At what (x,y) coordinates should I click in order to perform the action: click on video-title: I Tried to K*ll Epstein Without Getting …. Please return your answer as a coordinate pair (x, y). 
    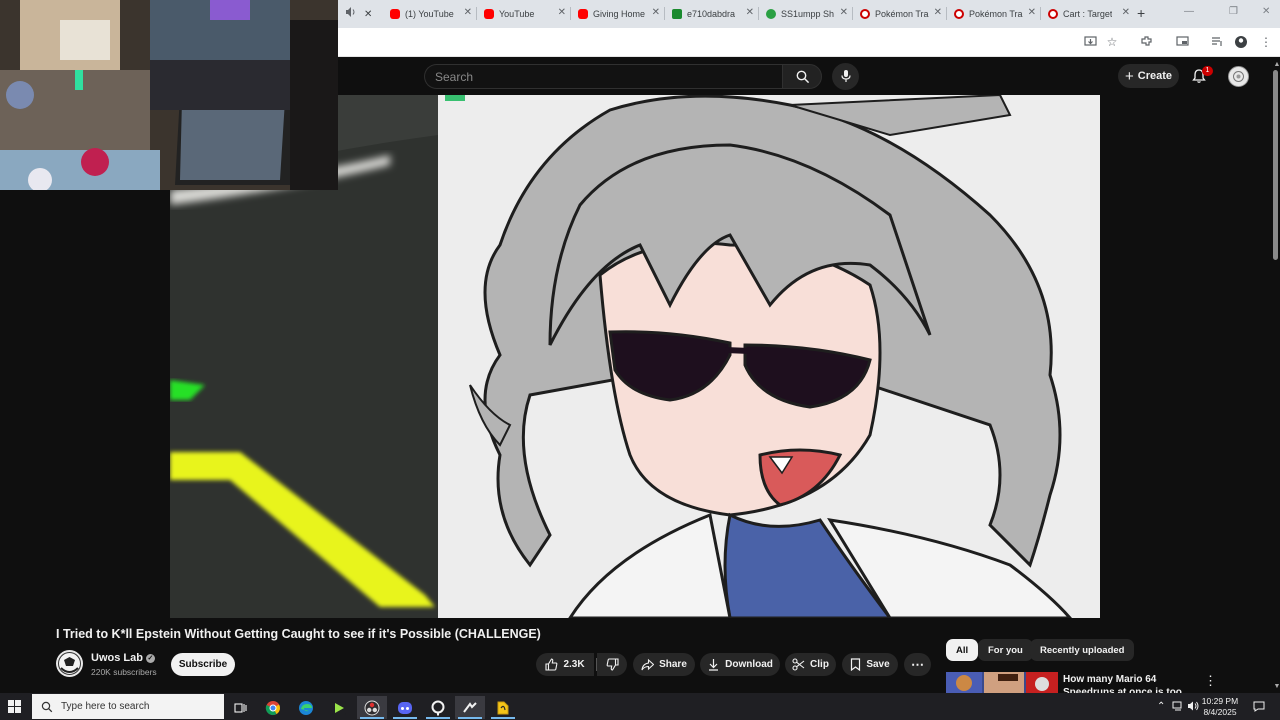
    Looking at the image, I should click on (298, 634).